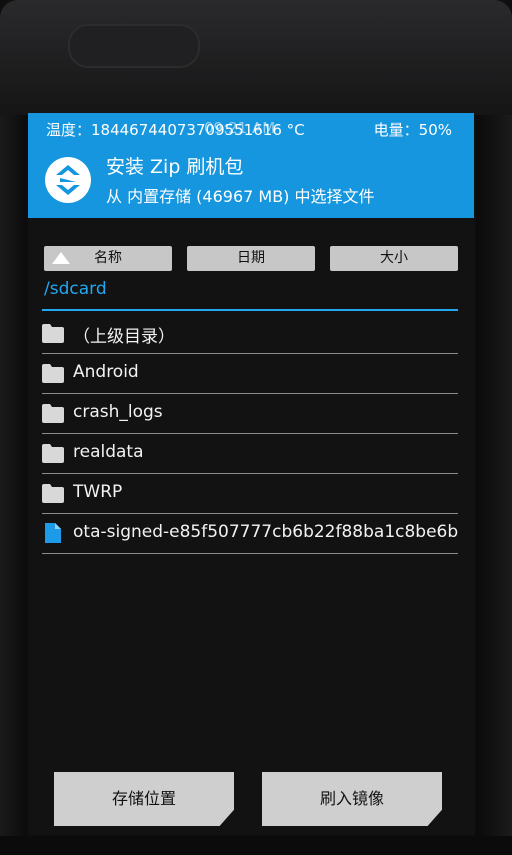 This screenshot has width=512, height=855. I want to click on sort-name-label: 名称, so click(108, 258).